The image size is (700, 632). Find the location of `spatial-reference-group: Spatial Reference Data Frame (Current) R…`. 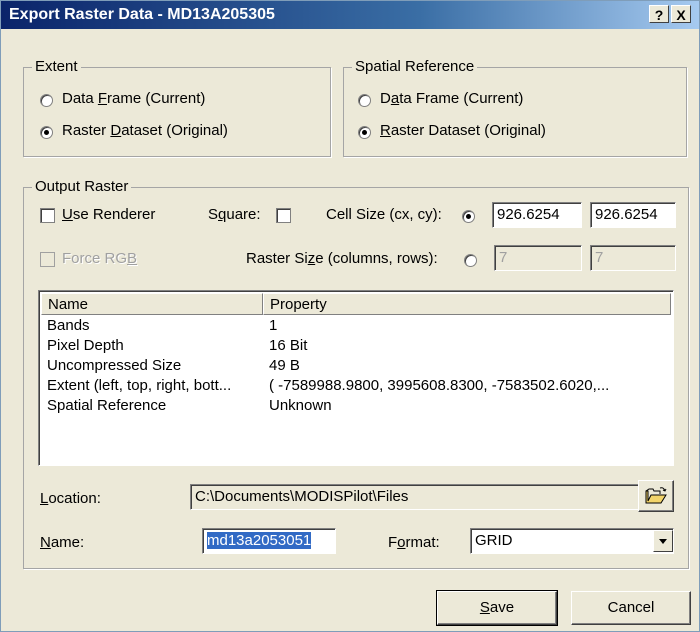

spatial-reference-group: Spatial Reference Data Frame (Current) R… is located at coordinates (515, 107).